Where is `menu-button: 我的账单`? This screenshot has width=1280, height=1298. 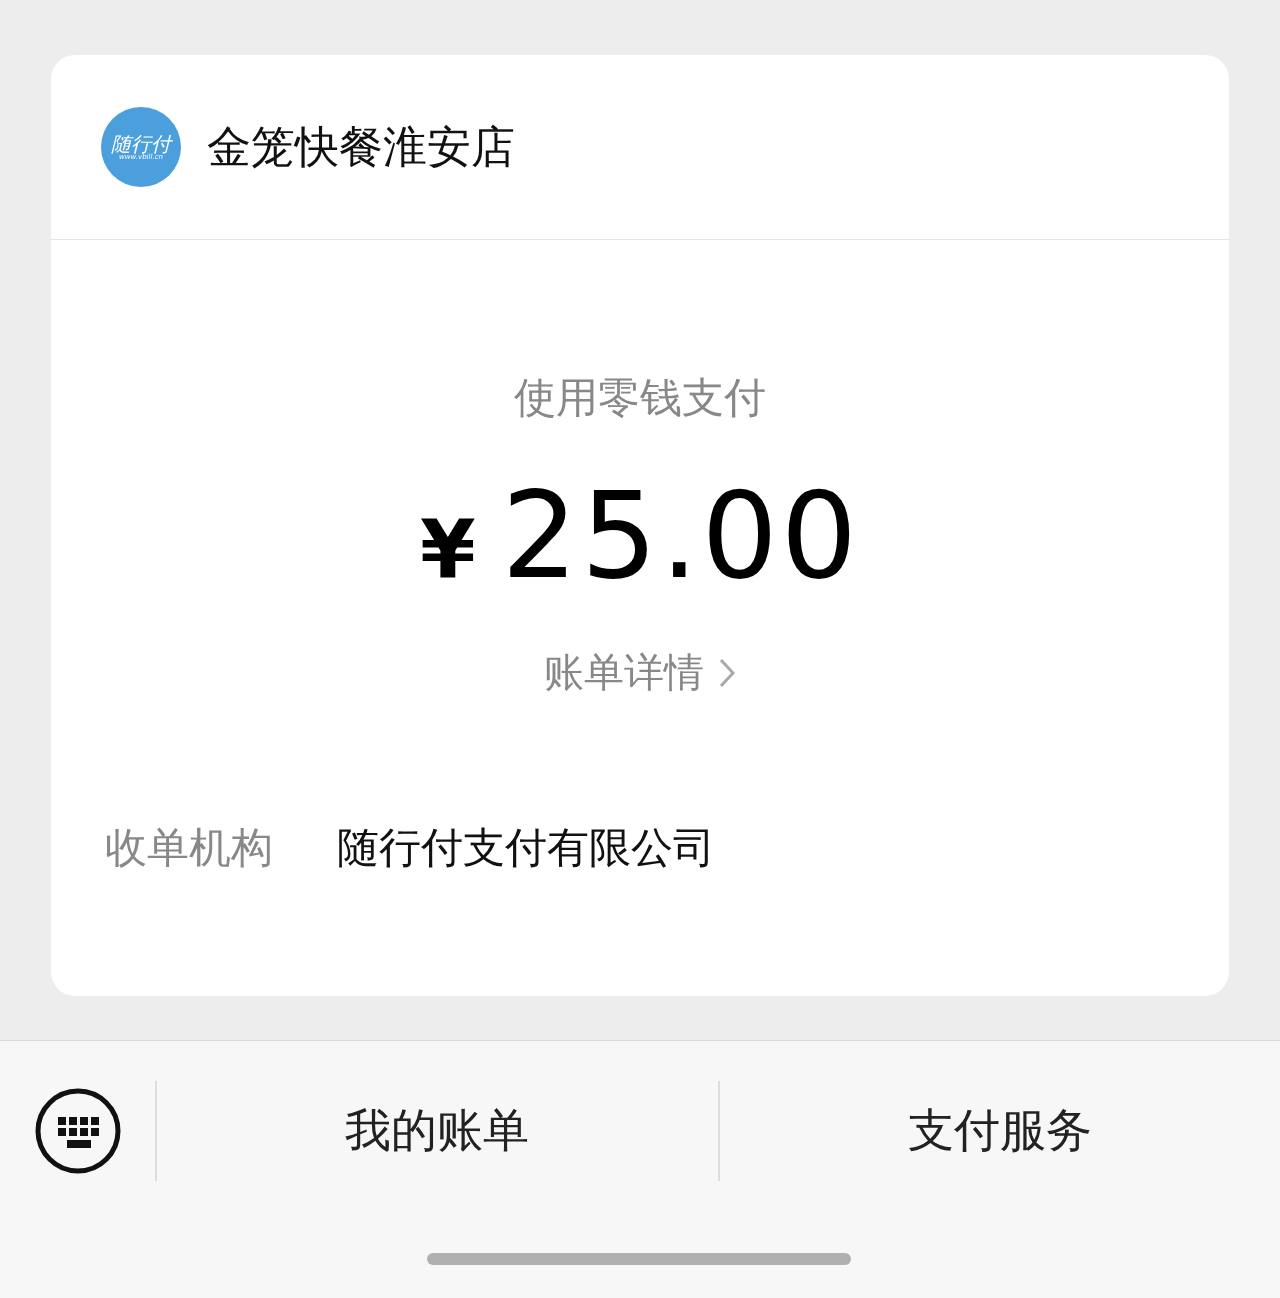 menu-button: 我的账单 is located at coordinates (436, 1131).